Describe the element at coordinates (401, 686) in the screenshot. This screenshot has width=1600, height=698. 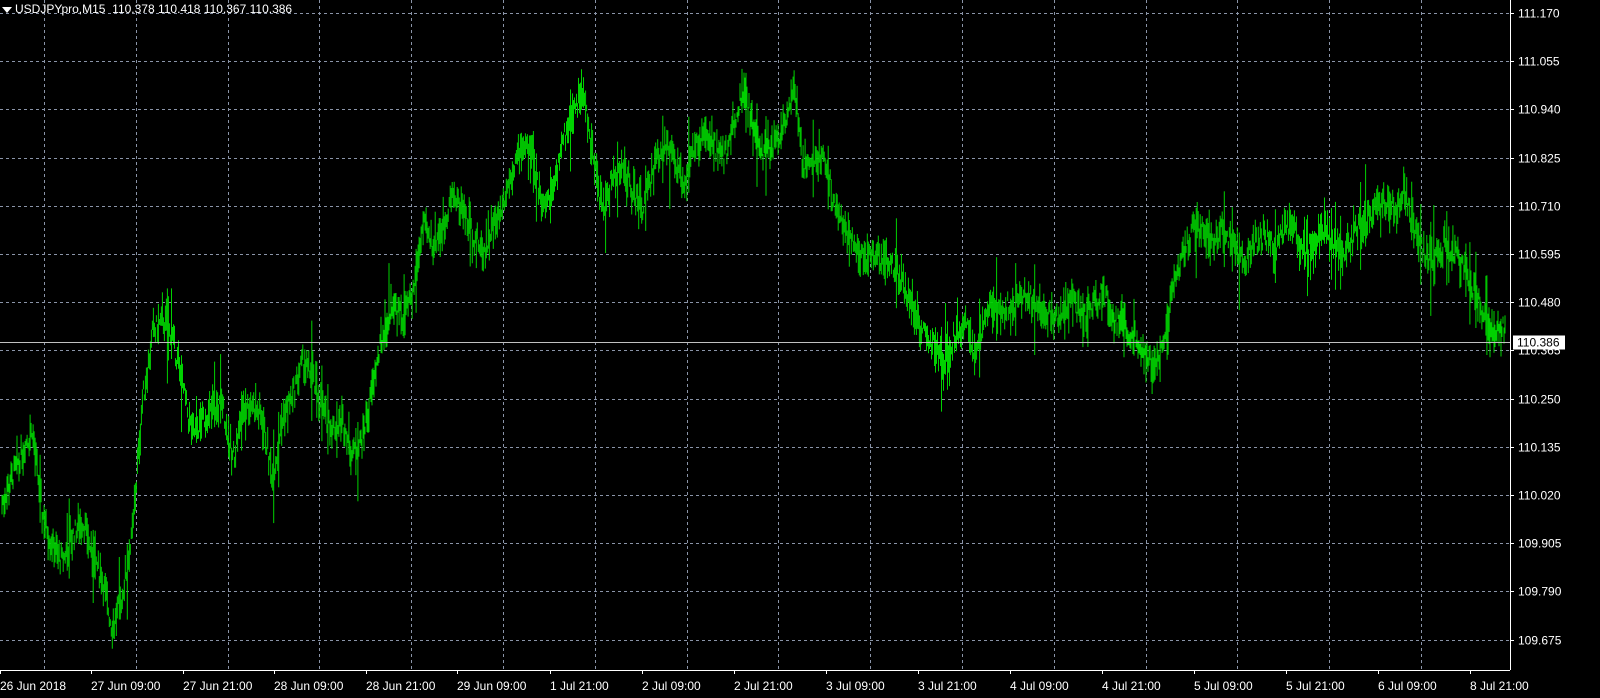
I see `x-tick-label: 28 Jun 21:00` at that location.